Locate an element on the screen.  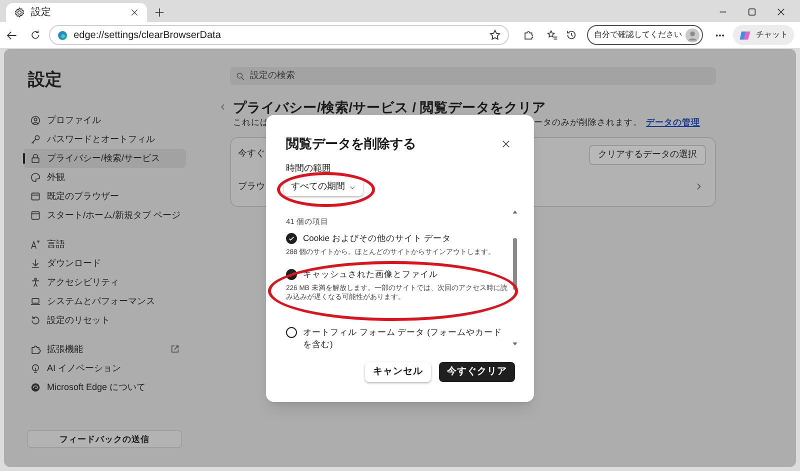
range-label: 時間の範囲 is located at coordinates (308, 168).